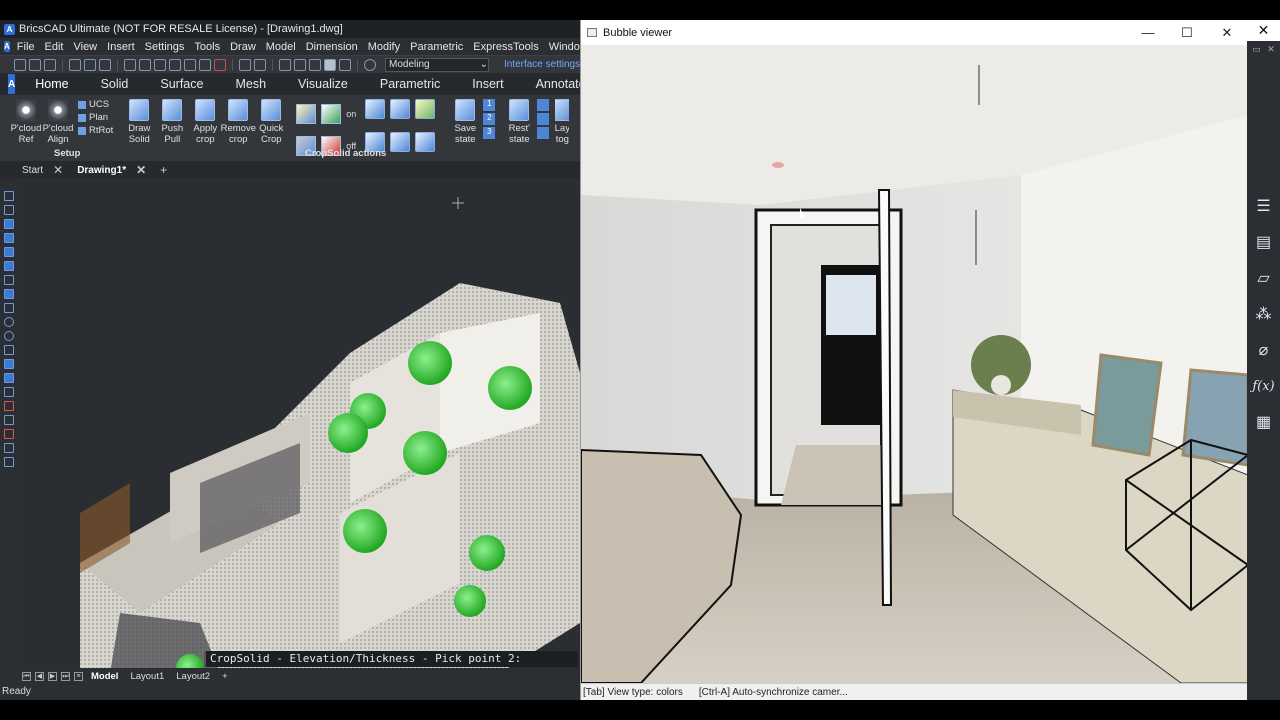 The height and width of the screenshot is (720, 1280). I want to click on box-select-icon, so click(9, 238).